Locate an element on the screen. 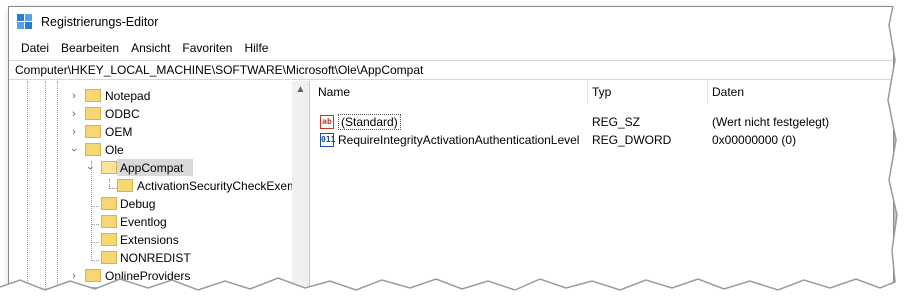  tree-item-nonredist: NONREDIST is located at coordinates (149, 258).